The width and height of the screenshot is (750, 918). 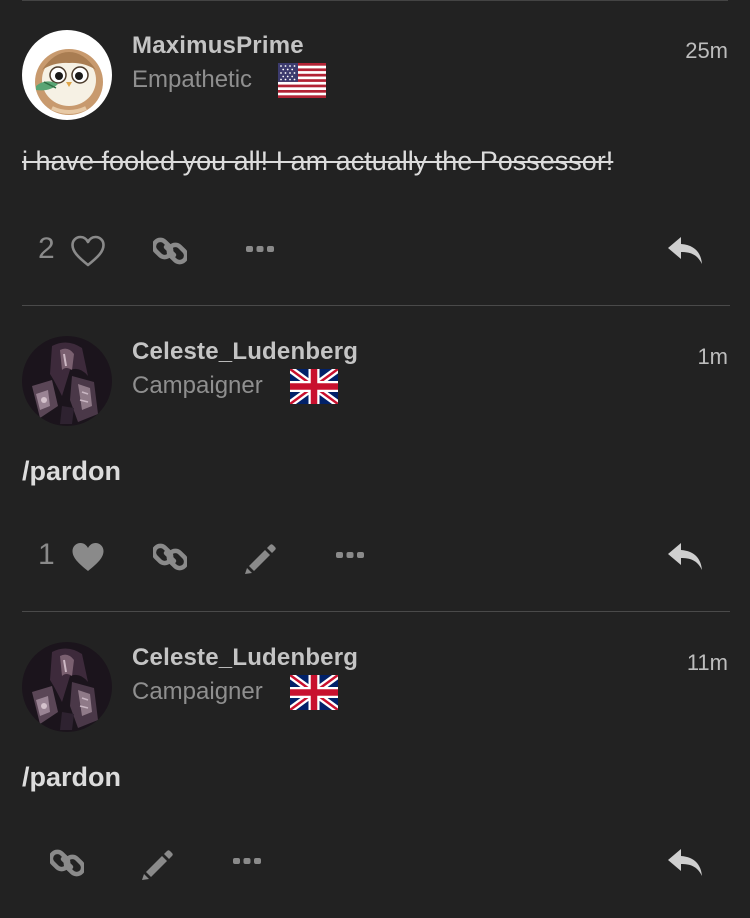 I want to click on post-actions, so click(x=375, y=863).